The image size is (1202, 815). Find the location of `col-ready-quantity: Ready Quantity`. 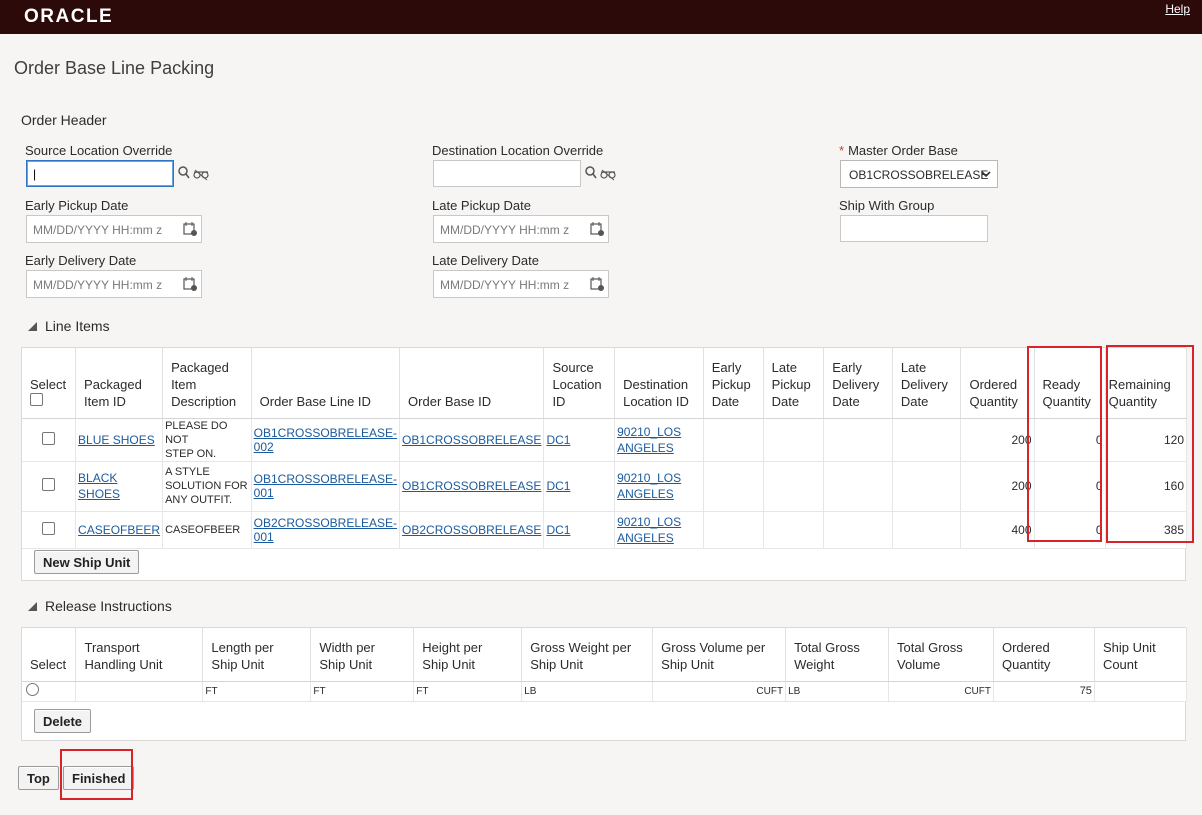

col-ready-quantity: Ready Quantity is located at coordinates (1070, 383).